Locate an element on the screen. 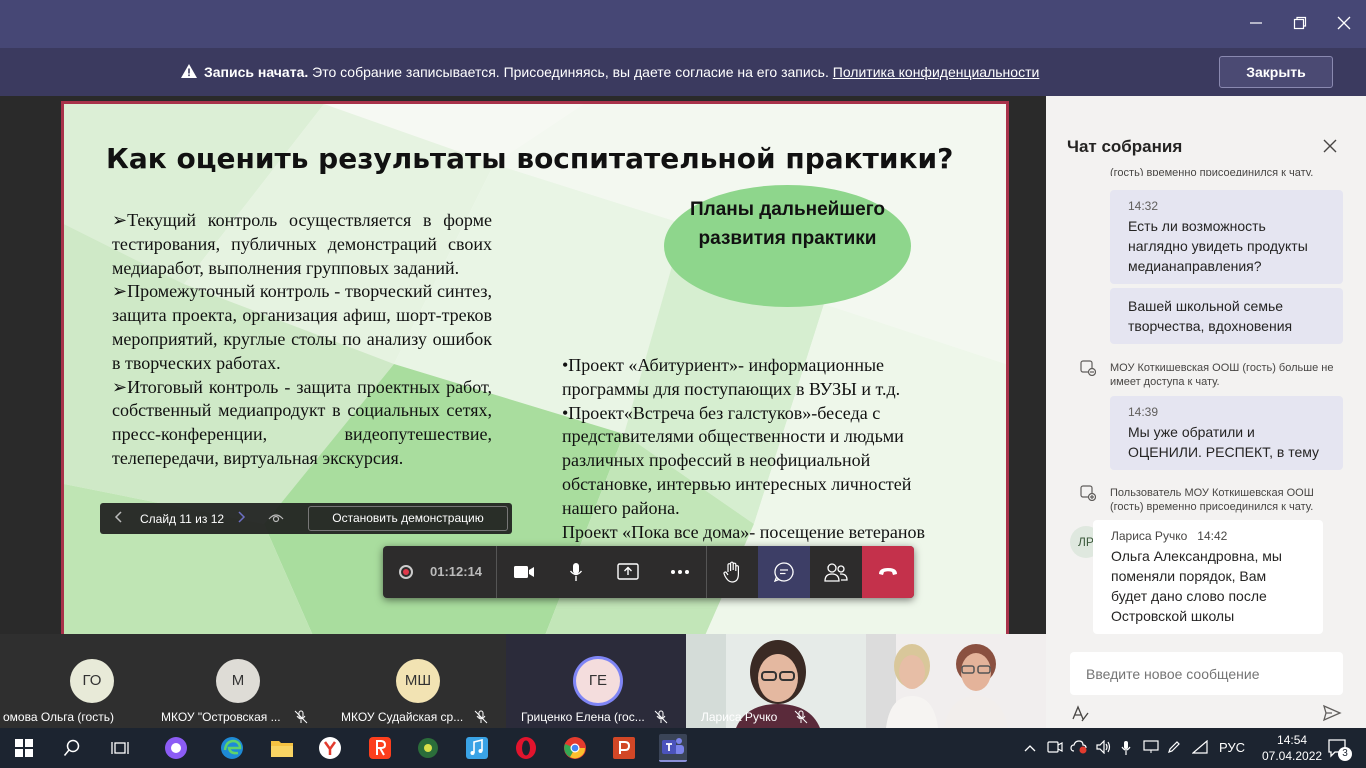 The height and width of the screenshot is (768, 1366). send-button is located at coordinates (1332, 713).